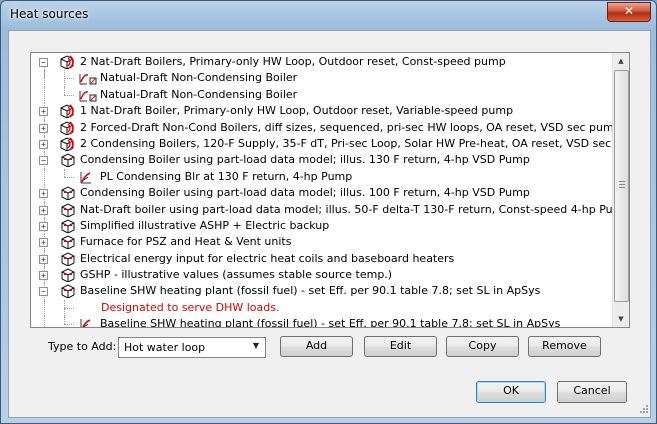 The width and height of the screenshot is (657, 424). I want to click on tree-row: + Furnace for PSZ and Heat & Vent units, so click(322, 242).